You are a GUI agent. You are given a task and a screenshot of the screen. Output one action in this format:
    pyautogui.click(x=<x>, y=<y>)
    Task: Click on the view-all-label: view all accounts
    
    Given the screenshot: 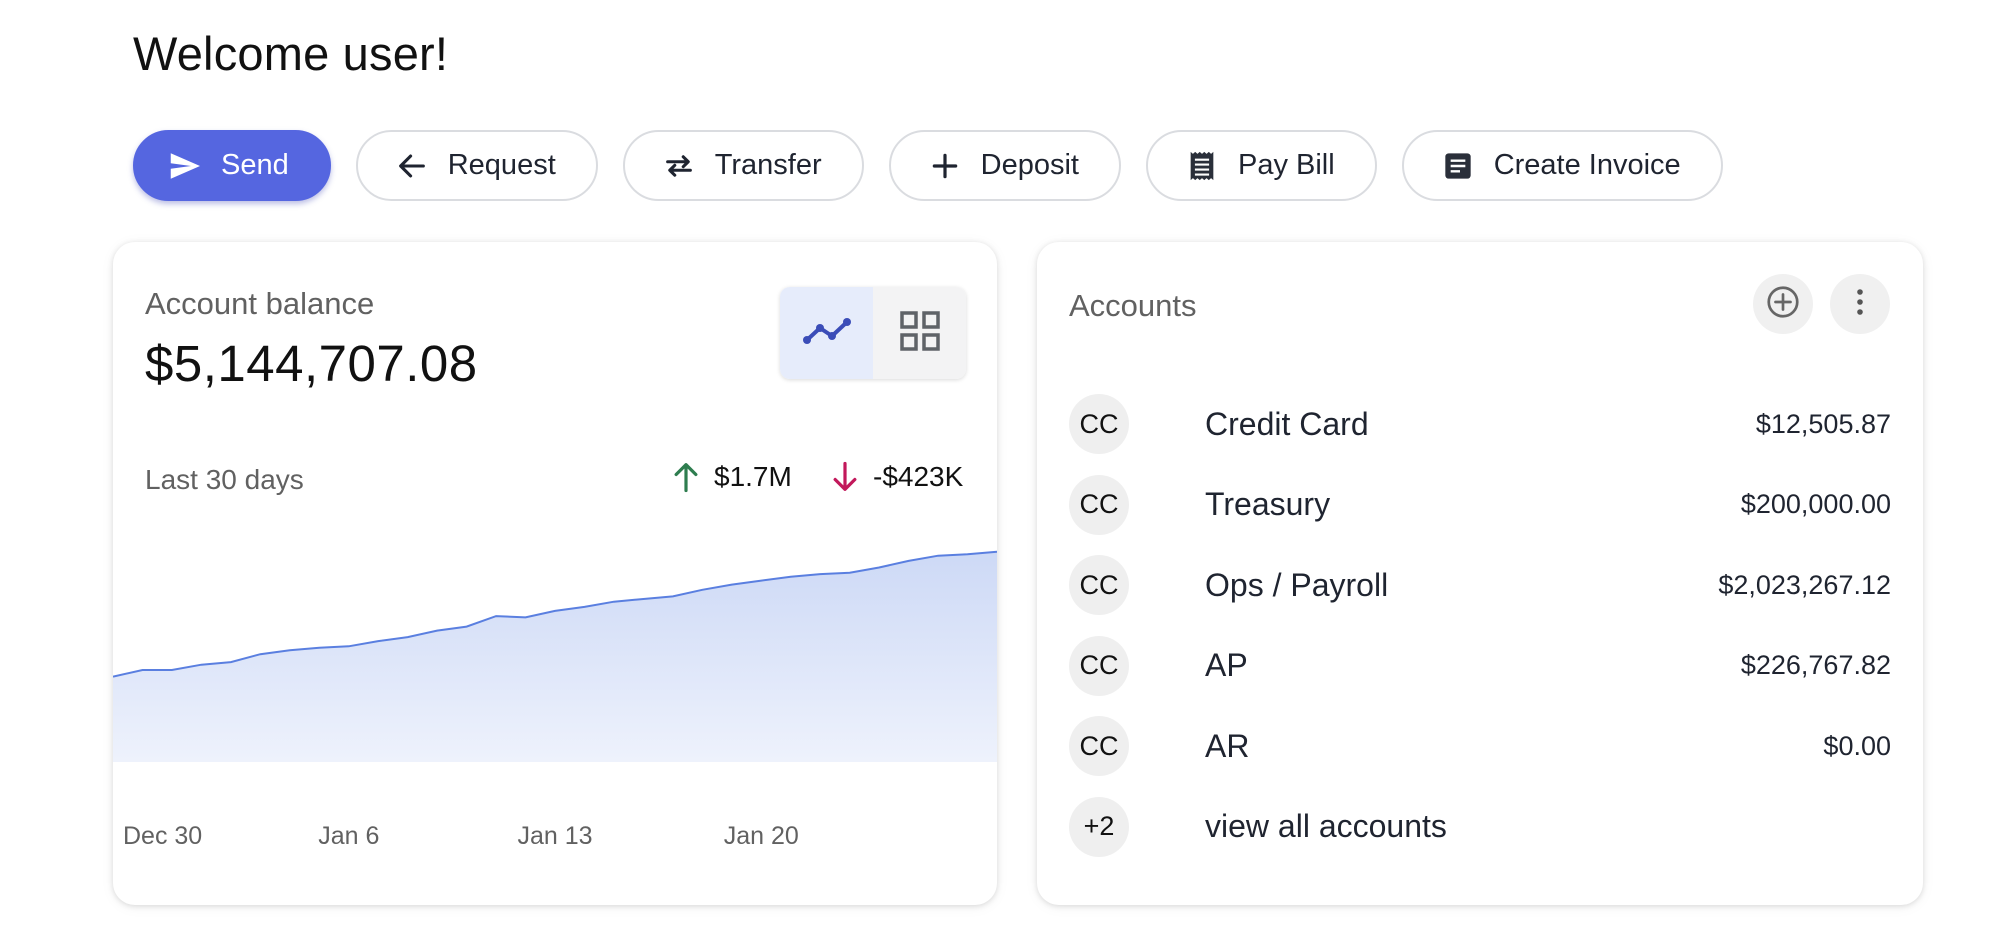 What is the action you would take?
    pyautogui.click(x=1326, y=826)
    